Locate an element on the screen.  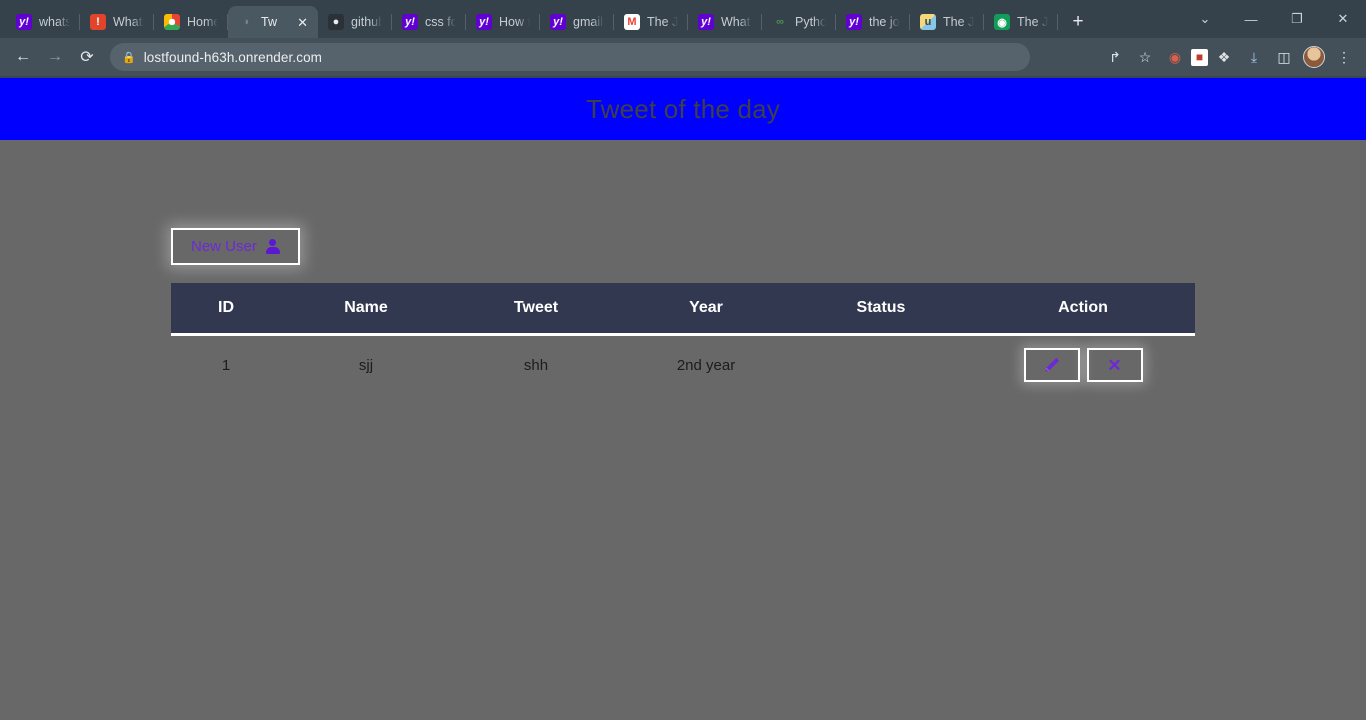
tab-label: github. is located at coordinates (366, 22).